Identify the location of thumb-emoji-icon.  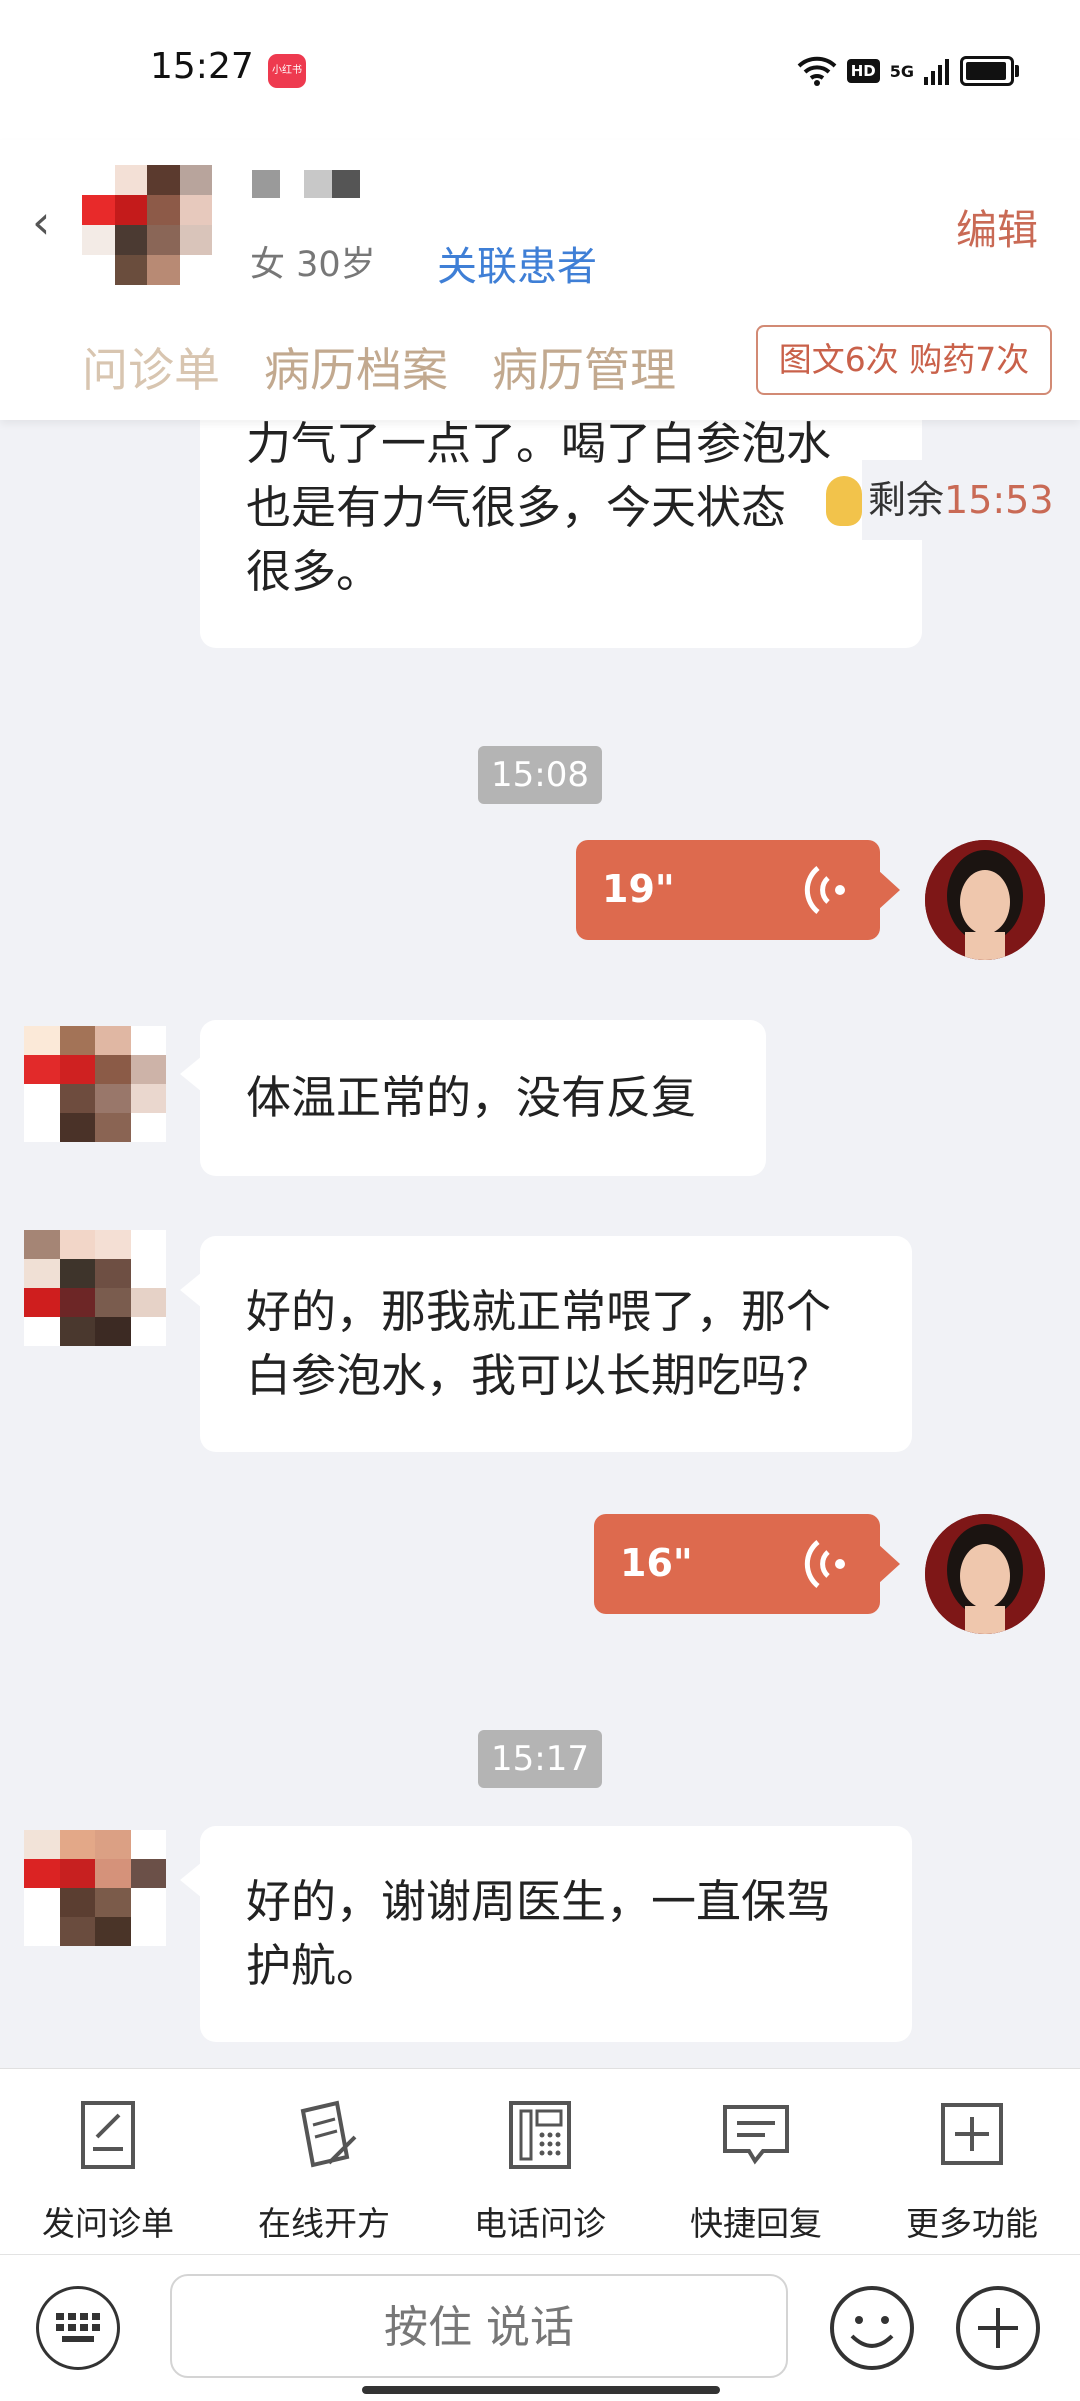
(844, 501).